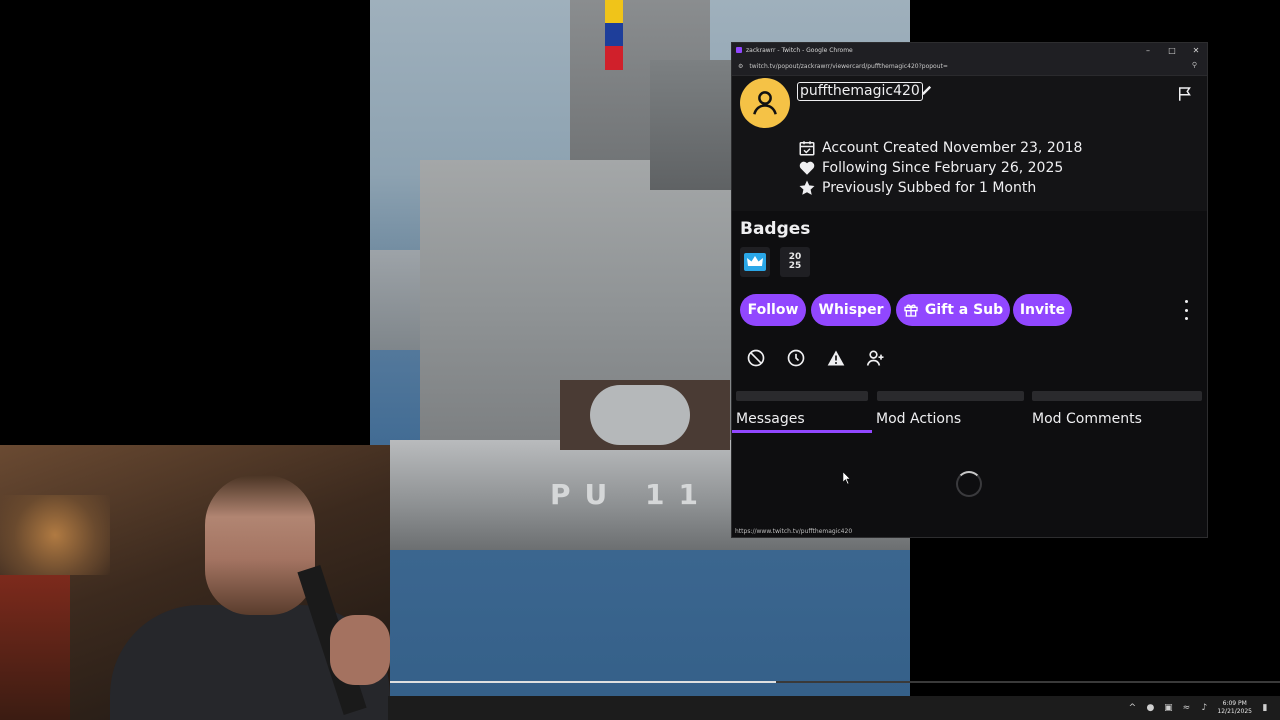 This screenshot has height=720, width=1280. What do you see at coordinates (1194, 65) in the screenshot?
I see `zoom-icon: ⚲` at bounding box center [1194, 65].